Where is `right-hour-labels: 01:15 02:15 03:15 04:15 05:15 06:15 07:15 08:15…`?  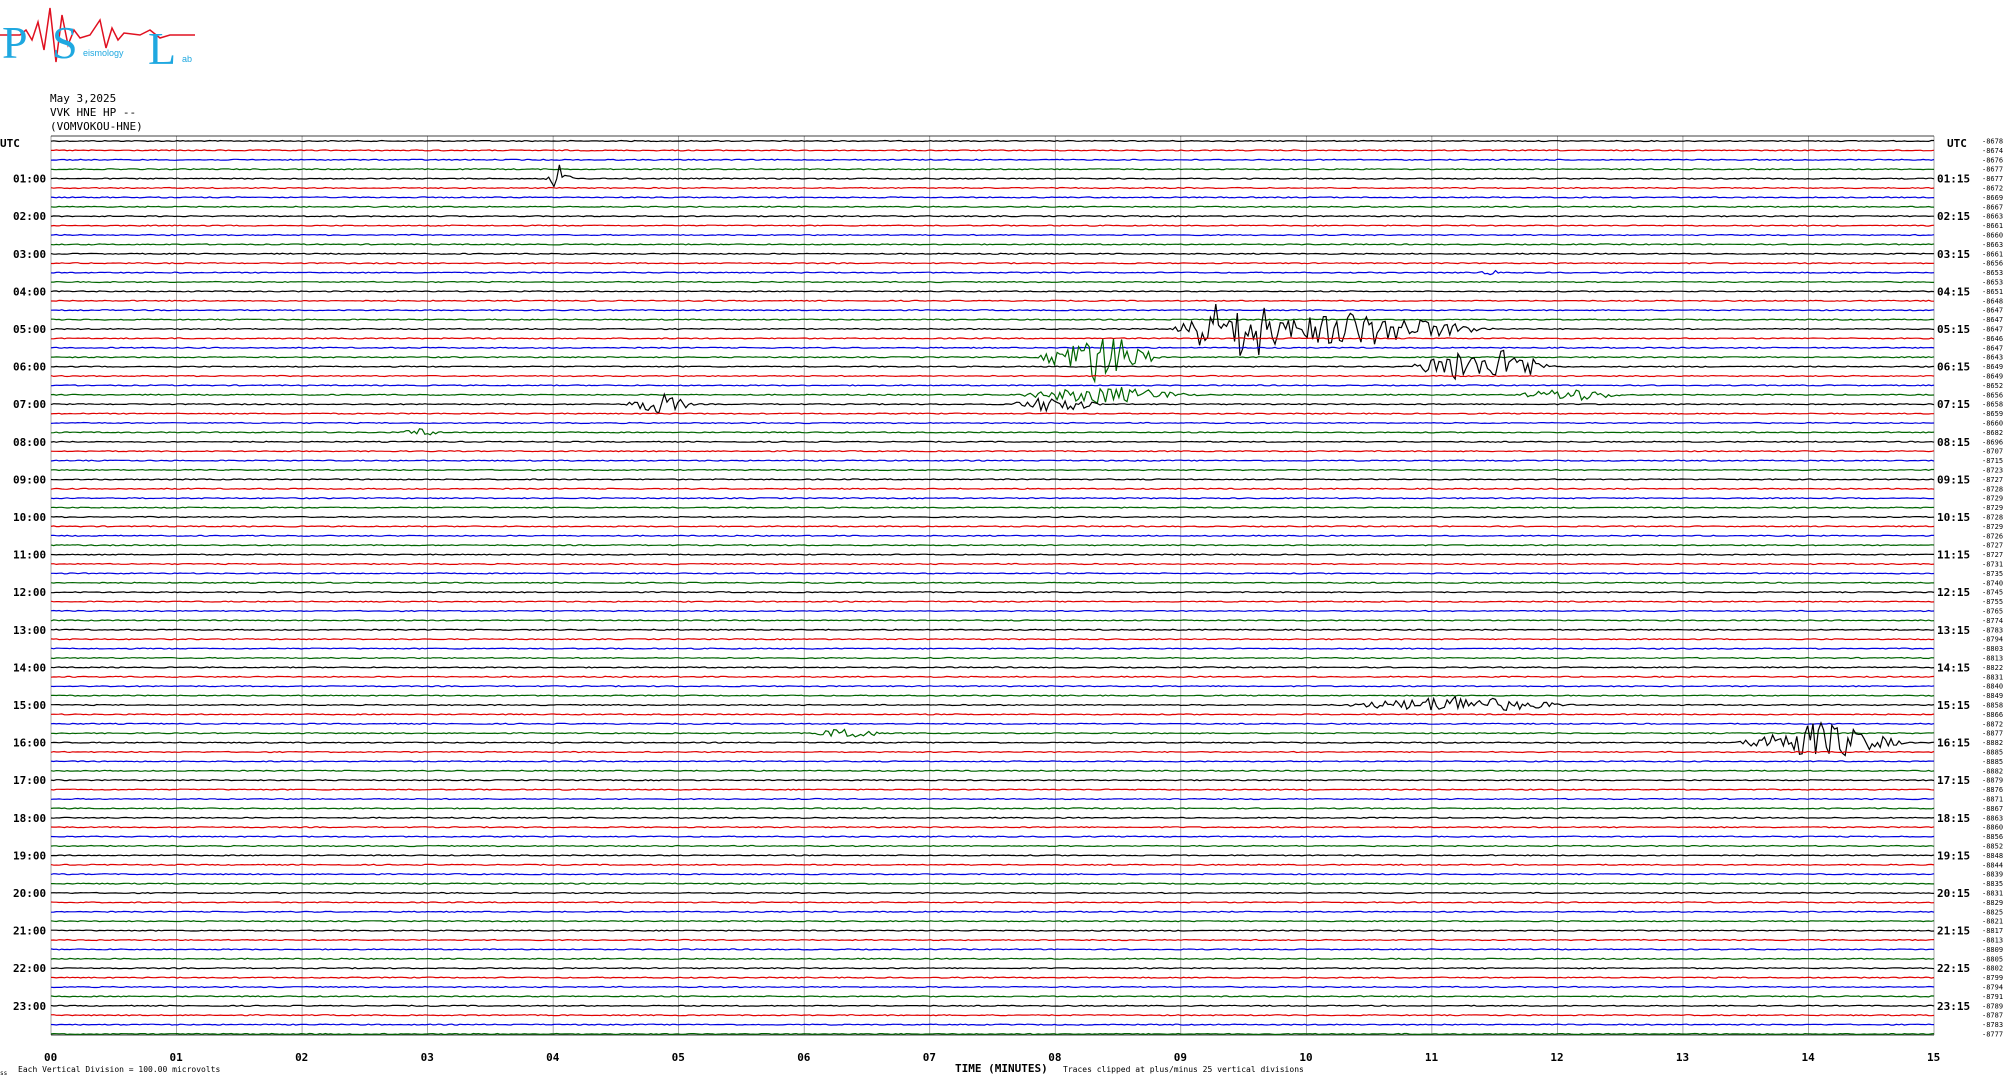
right-hour-labels: 01:15 02:15 03:15 04:15 05:15 06:15 07:15 08:15… is located at coordinates (1953, 593).